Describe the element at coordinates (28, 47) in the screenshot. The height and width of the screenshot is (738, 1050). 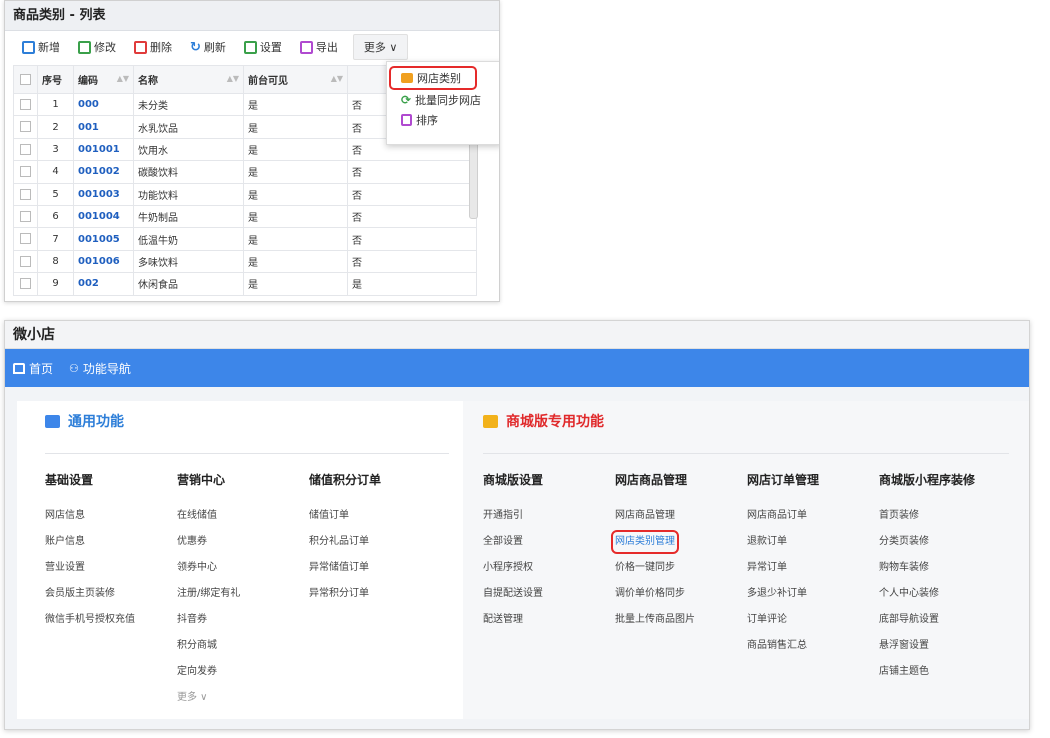
I see `add-icon` at that location.